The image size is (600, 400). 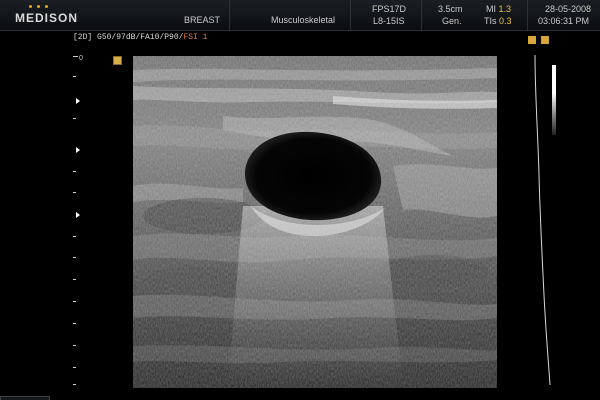 What do you see at coordinates (78, 222) in the screenshot?
I see `depth-scale` at bounding box center [78, 222].